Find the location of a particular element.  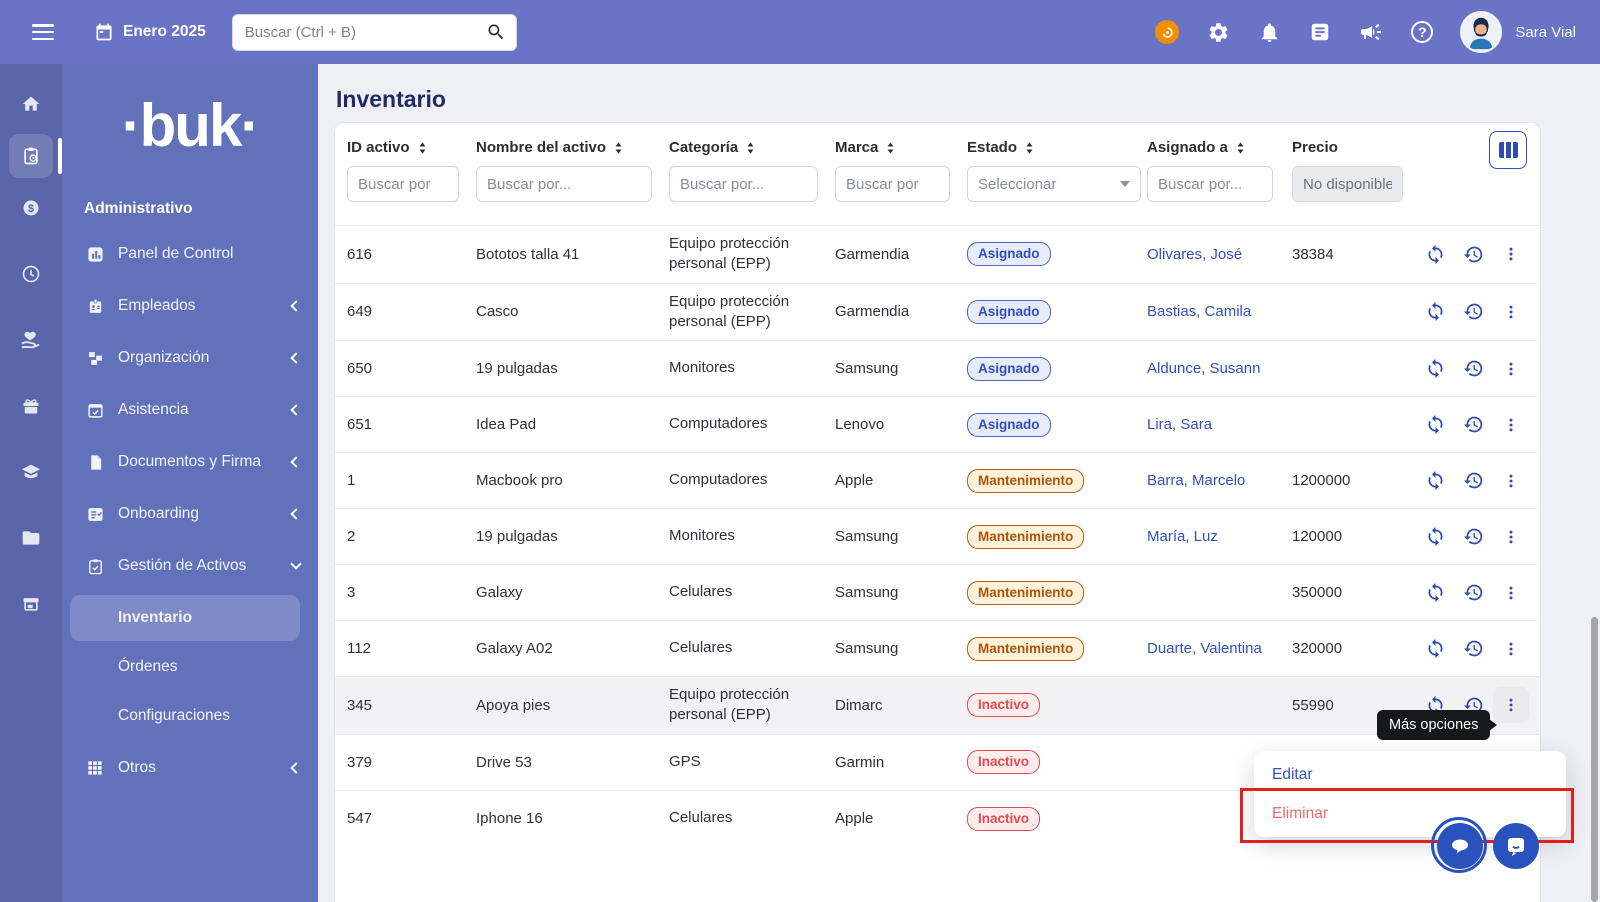

gifts-icon is located at coordinates (31, 406).